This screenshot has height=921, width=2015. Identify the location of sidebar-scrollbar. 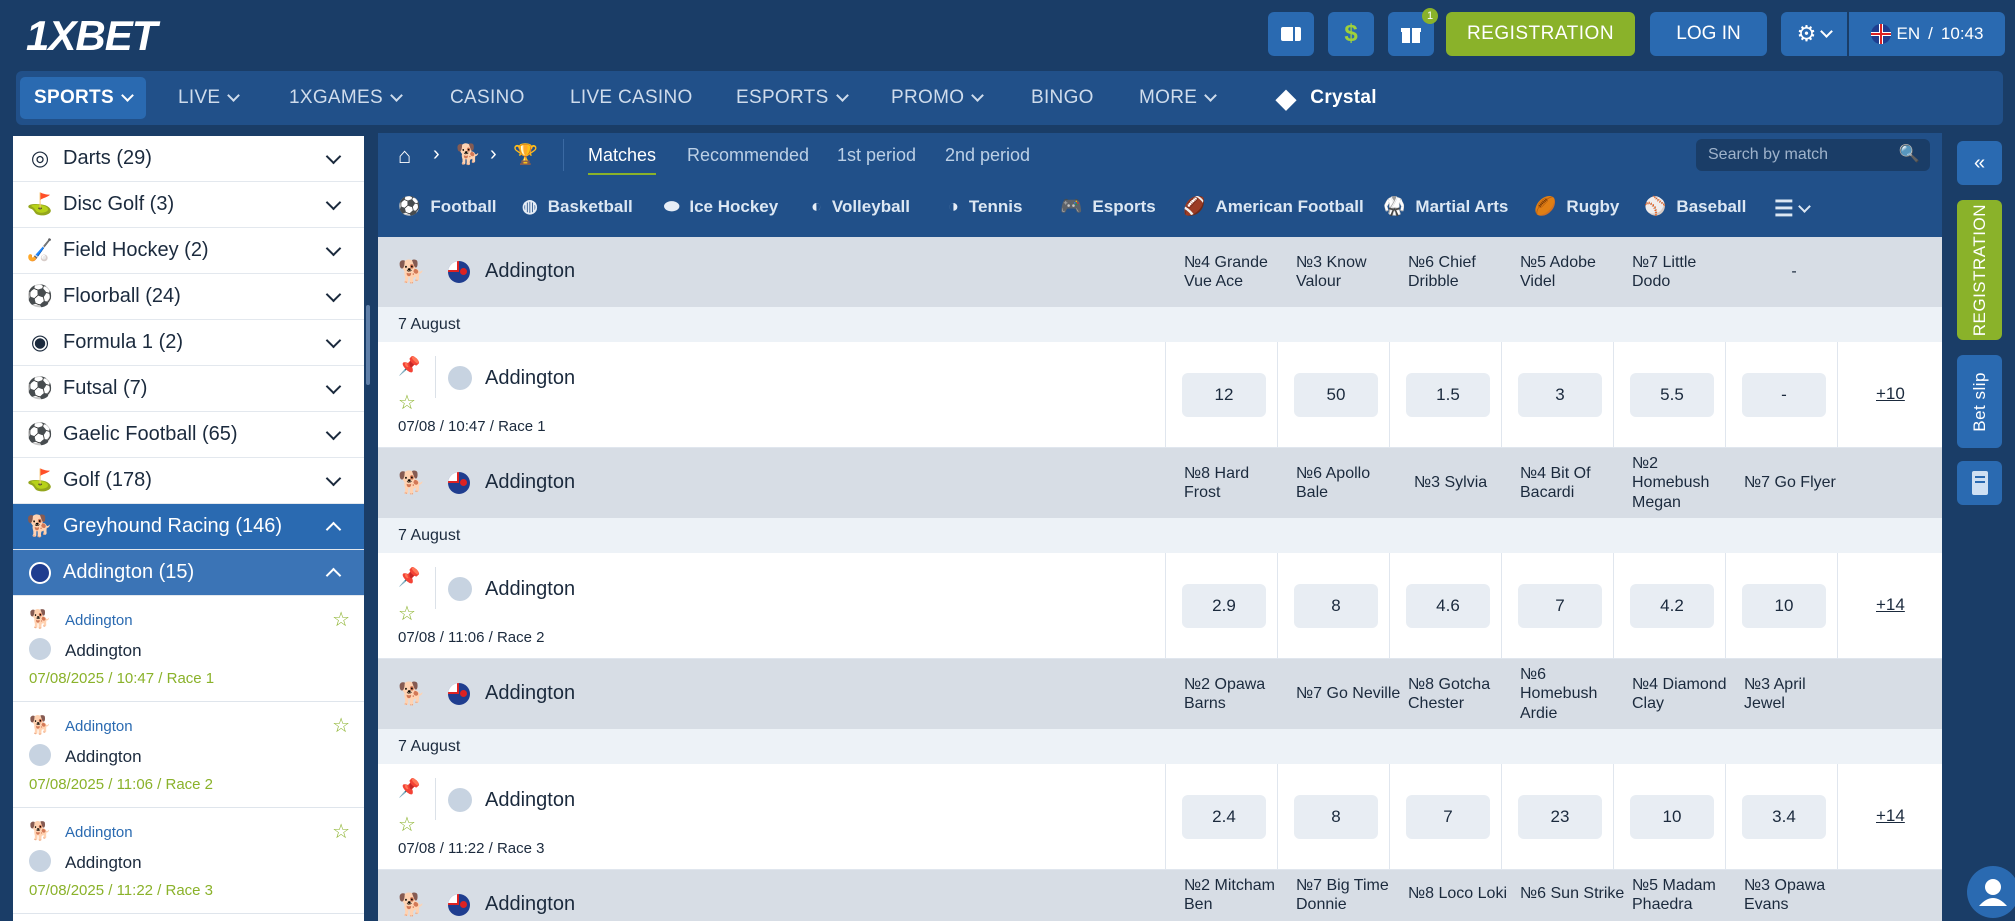
(368, 345).